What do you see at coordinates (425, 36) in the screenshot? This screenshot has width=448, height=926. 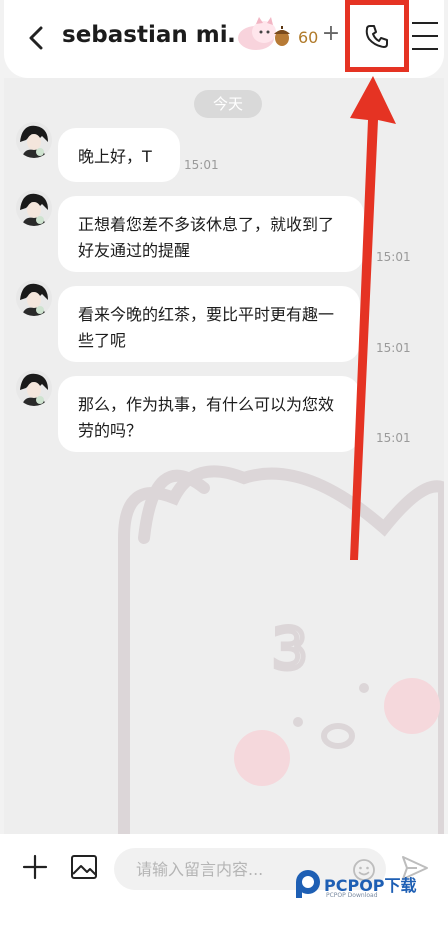 I see `menu-button` at bounding box center [425, 36].